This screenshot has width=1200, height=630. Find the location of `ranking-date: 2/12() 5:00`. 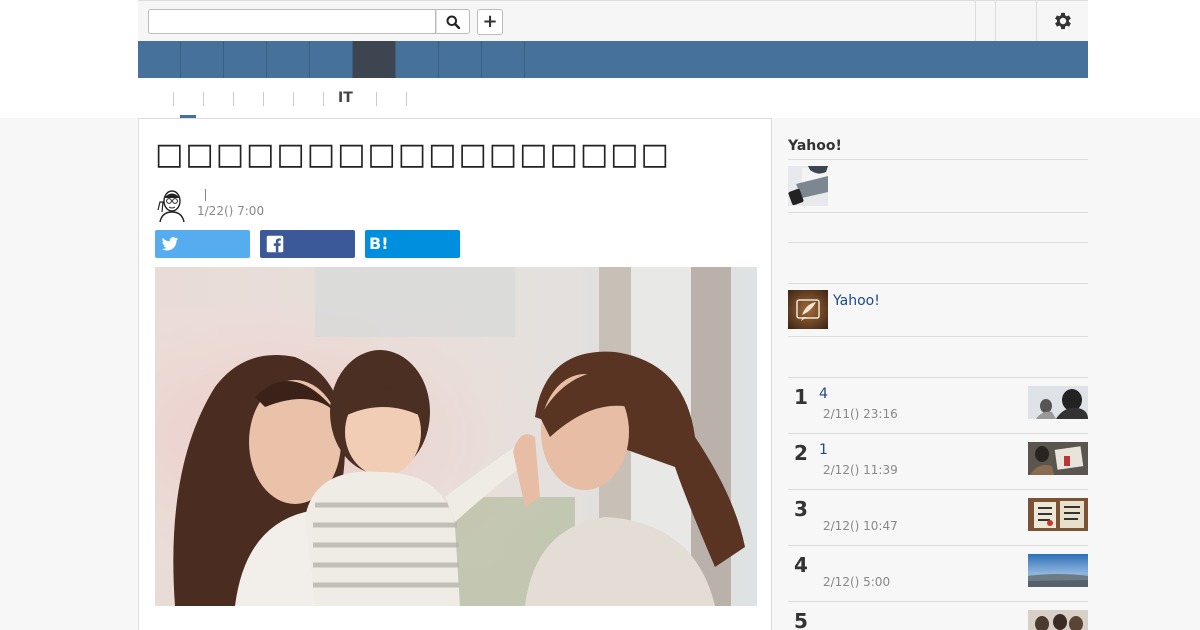

ranking-date: 2/12() 5:00 is located at coordinates (857, 582).